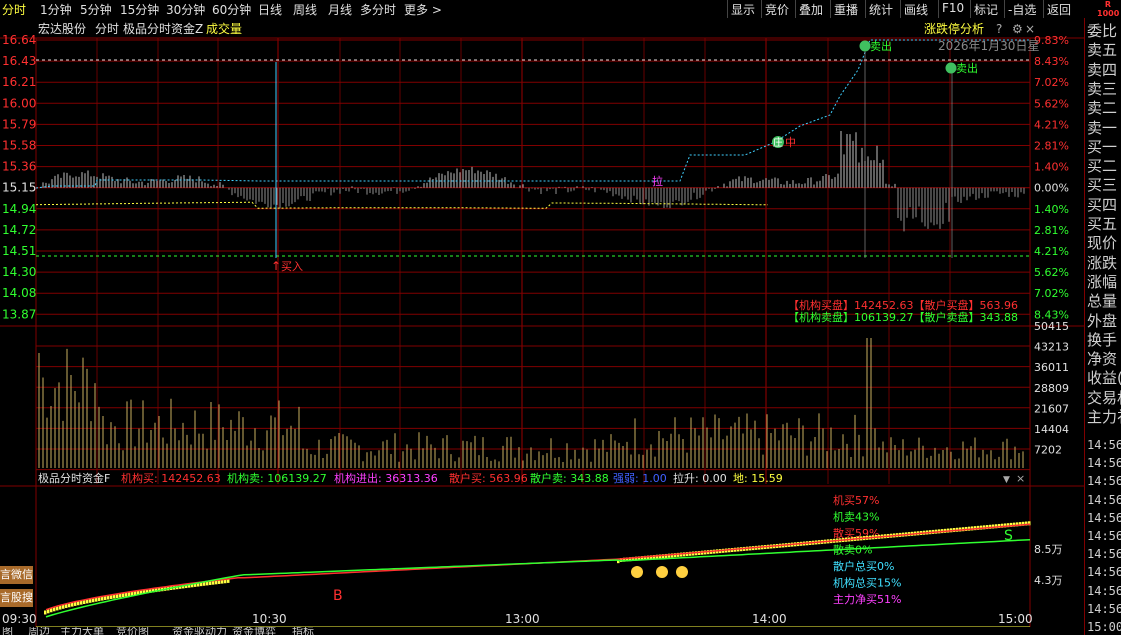 The height and width of the screenshot is (635, 1121). What do you see at coordinates (1104, 397) in the screenshot?
I see `quote-label-19: 交易材` at bounding box center [1104, 397].